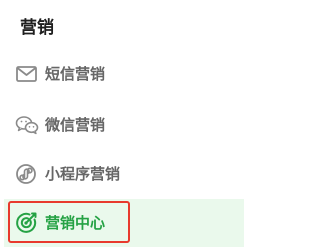  I want to click on menu-item-wechat-marketing: 微信营销, so click(124, 125).